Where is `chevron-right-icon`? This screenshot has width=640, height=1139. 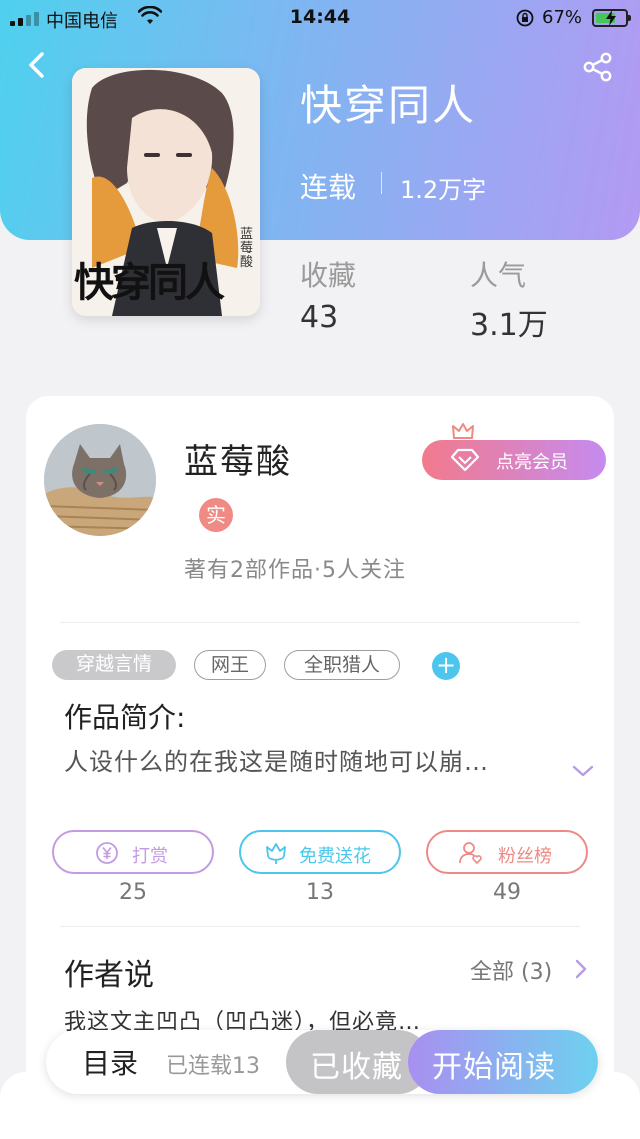 chevron-right-icon is located at coordinates (581, 969).